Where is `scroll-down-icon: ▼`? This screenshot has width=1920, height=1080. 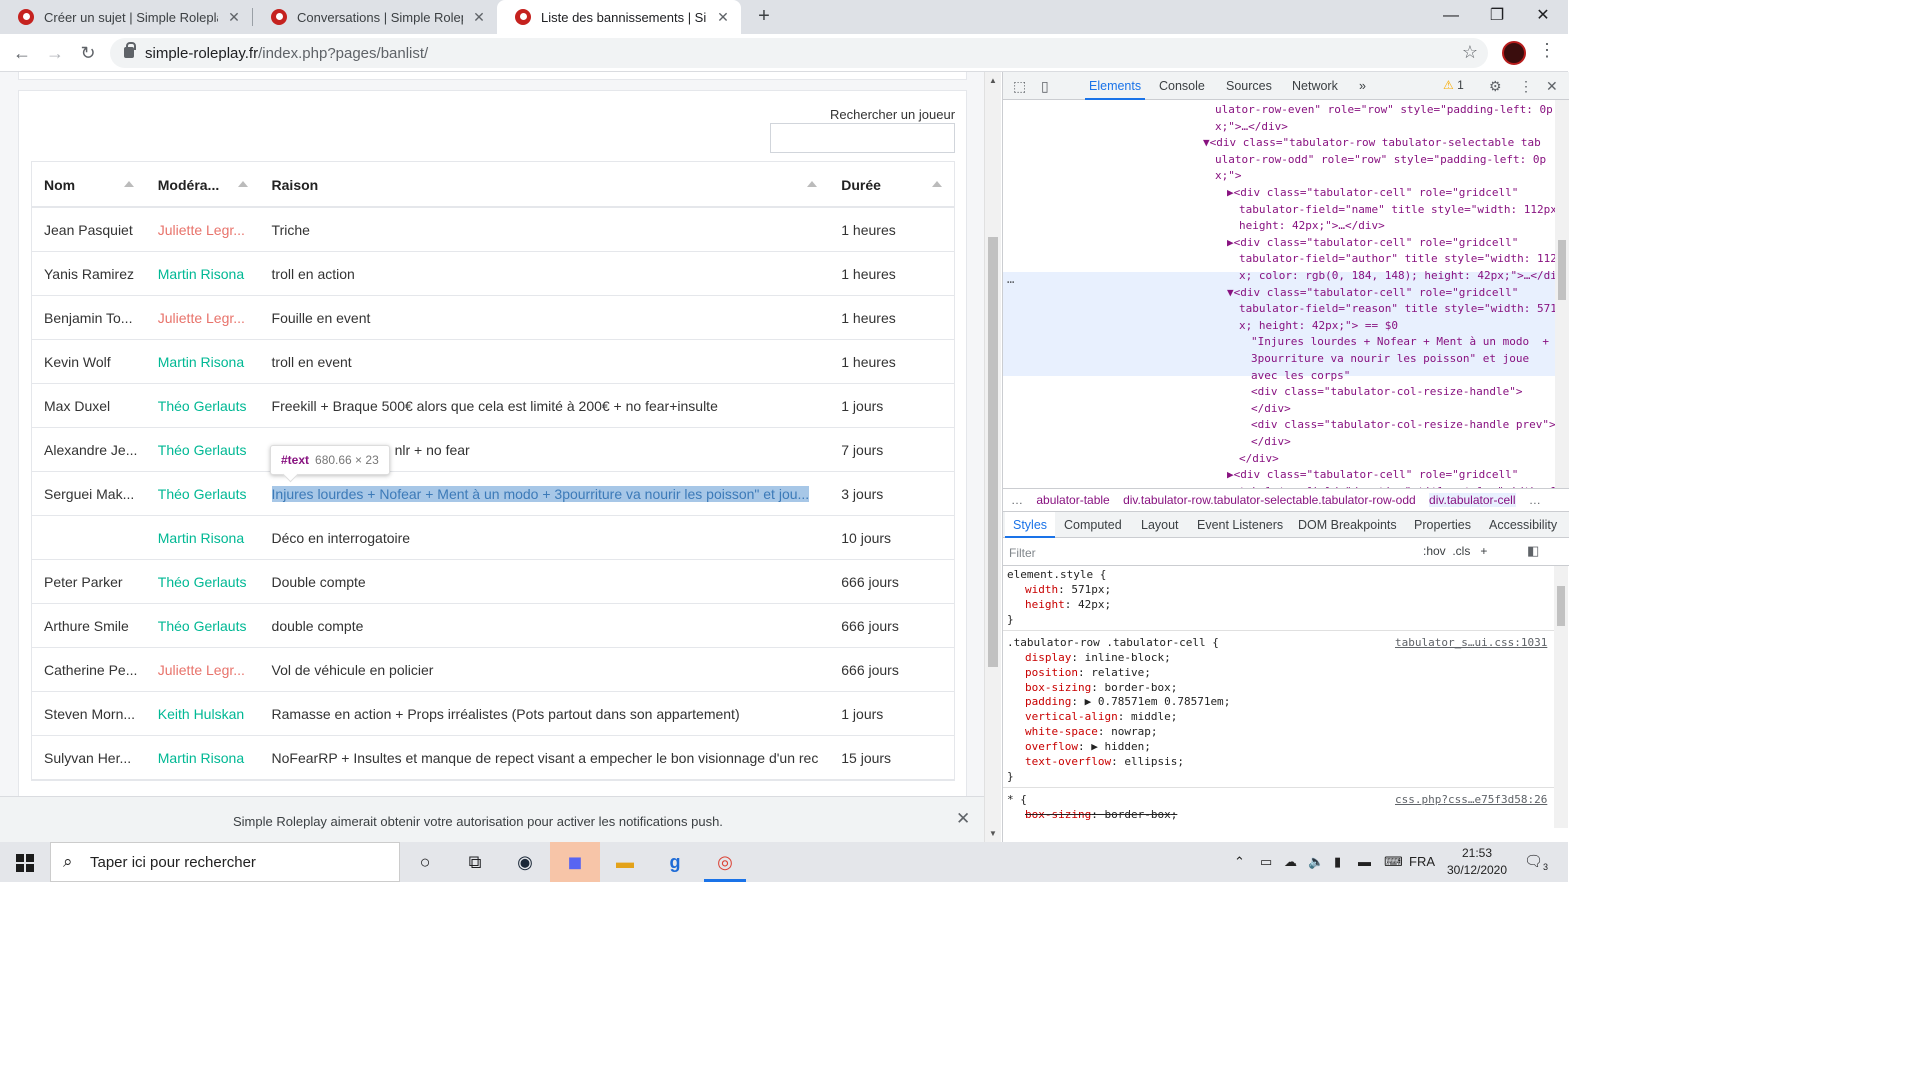 scroll-down-icon: ▼ is located at coordinates (993, 833).